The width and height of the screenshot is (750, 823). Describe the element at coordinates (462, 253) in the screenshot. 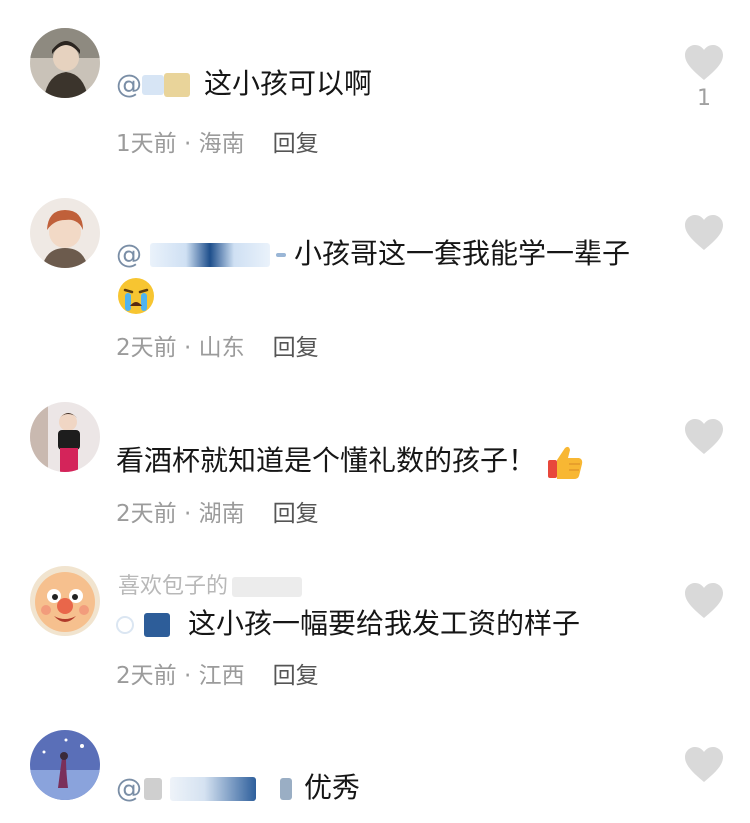

I see `comment-text: 小孩哥这一套我能学一辈子` at that location.